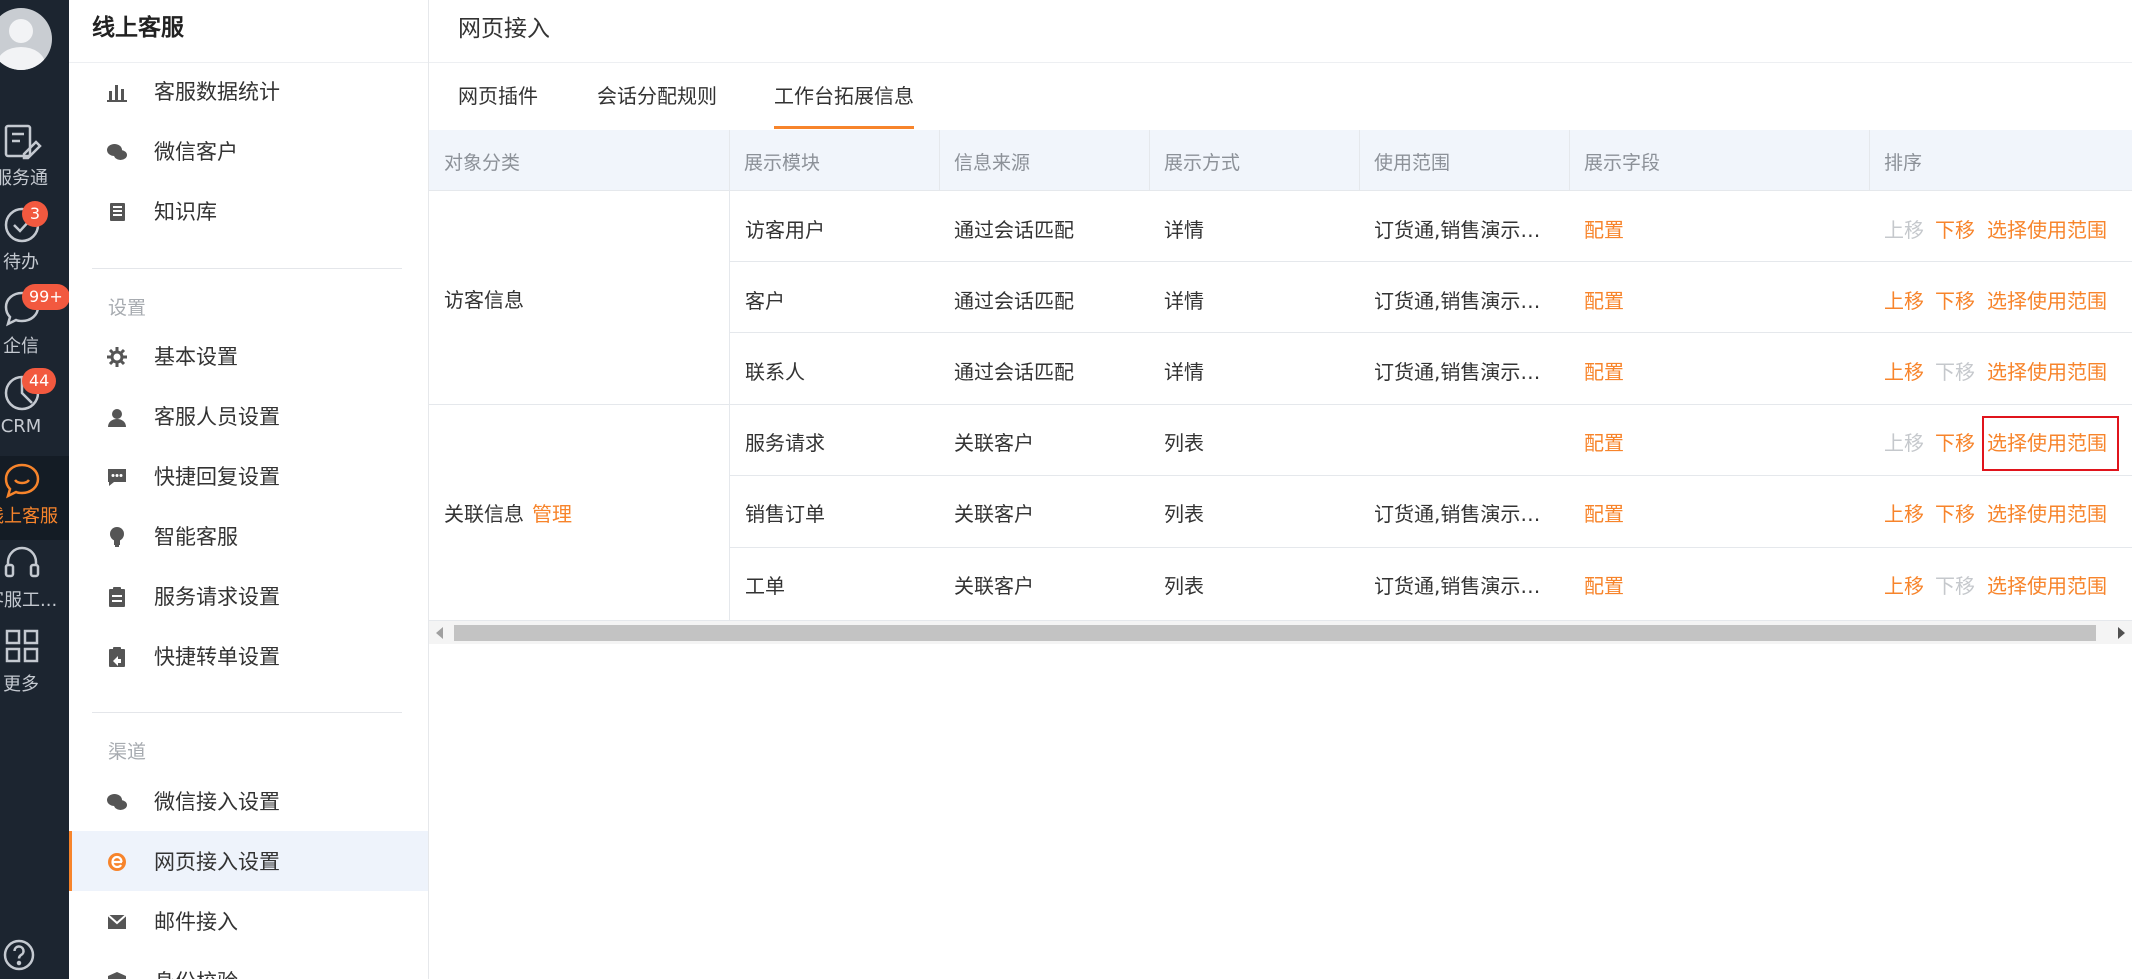  I want to click on sidebar-item-label: 智能客服, so click(196, 537).